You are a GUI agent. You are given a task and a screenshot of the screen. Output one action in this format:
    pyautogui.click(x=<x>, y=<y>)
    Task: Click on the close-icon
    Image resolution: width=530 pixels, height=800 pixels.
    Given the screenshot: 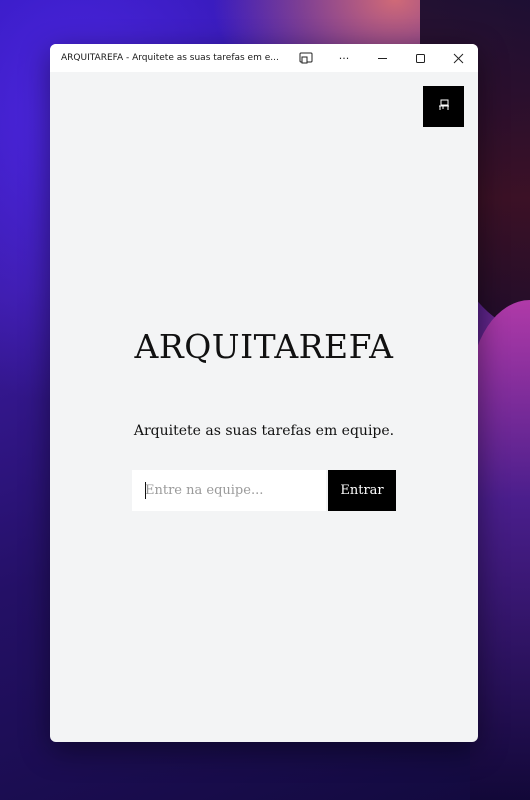 What is the action you would take?
    pyautogui.click(x=458, y=58)
    